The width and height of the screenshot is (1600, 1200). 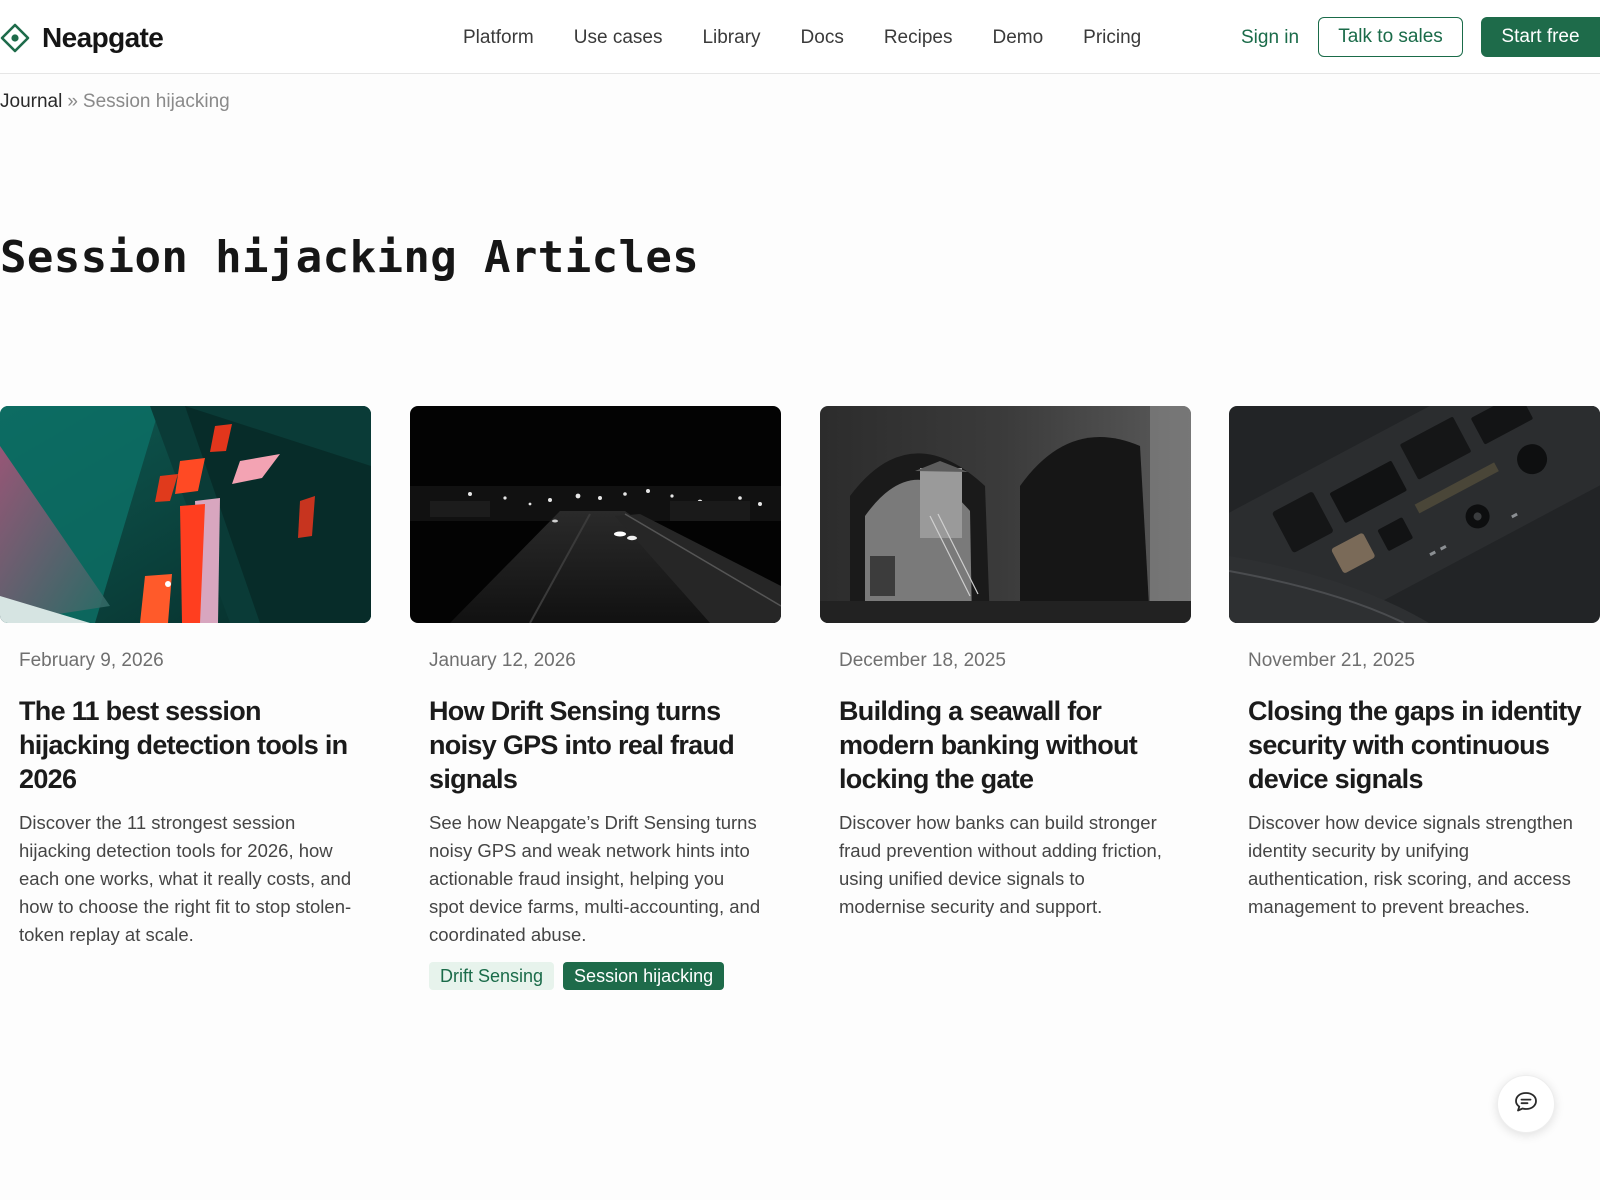 What do you see at coordinates (1331, 660) in the screenshot?
I see `article-date: November 21, 2025` at bounding box center [1331, 660].